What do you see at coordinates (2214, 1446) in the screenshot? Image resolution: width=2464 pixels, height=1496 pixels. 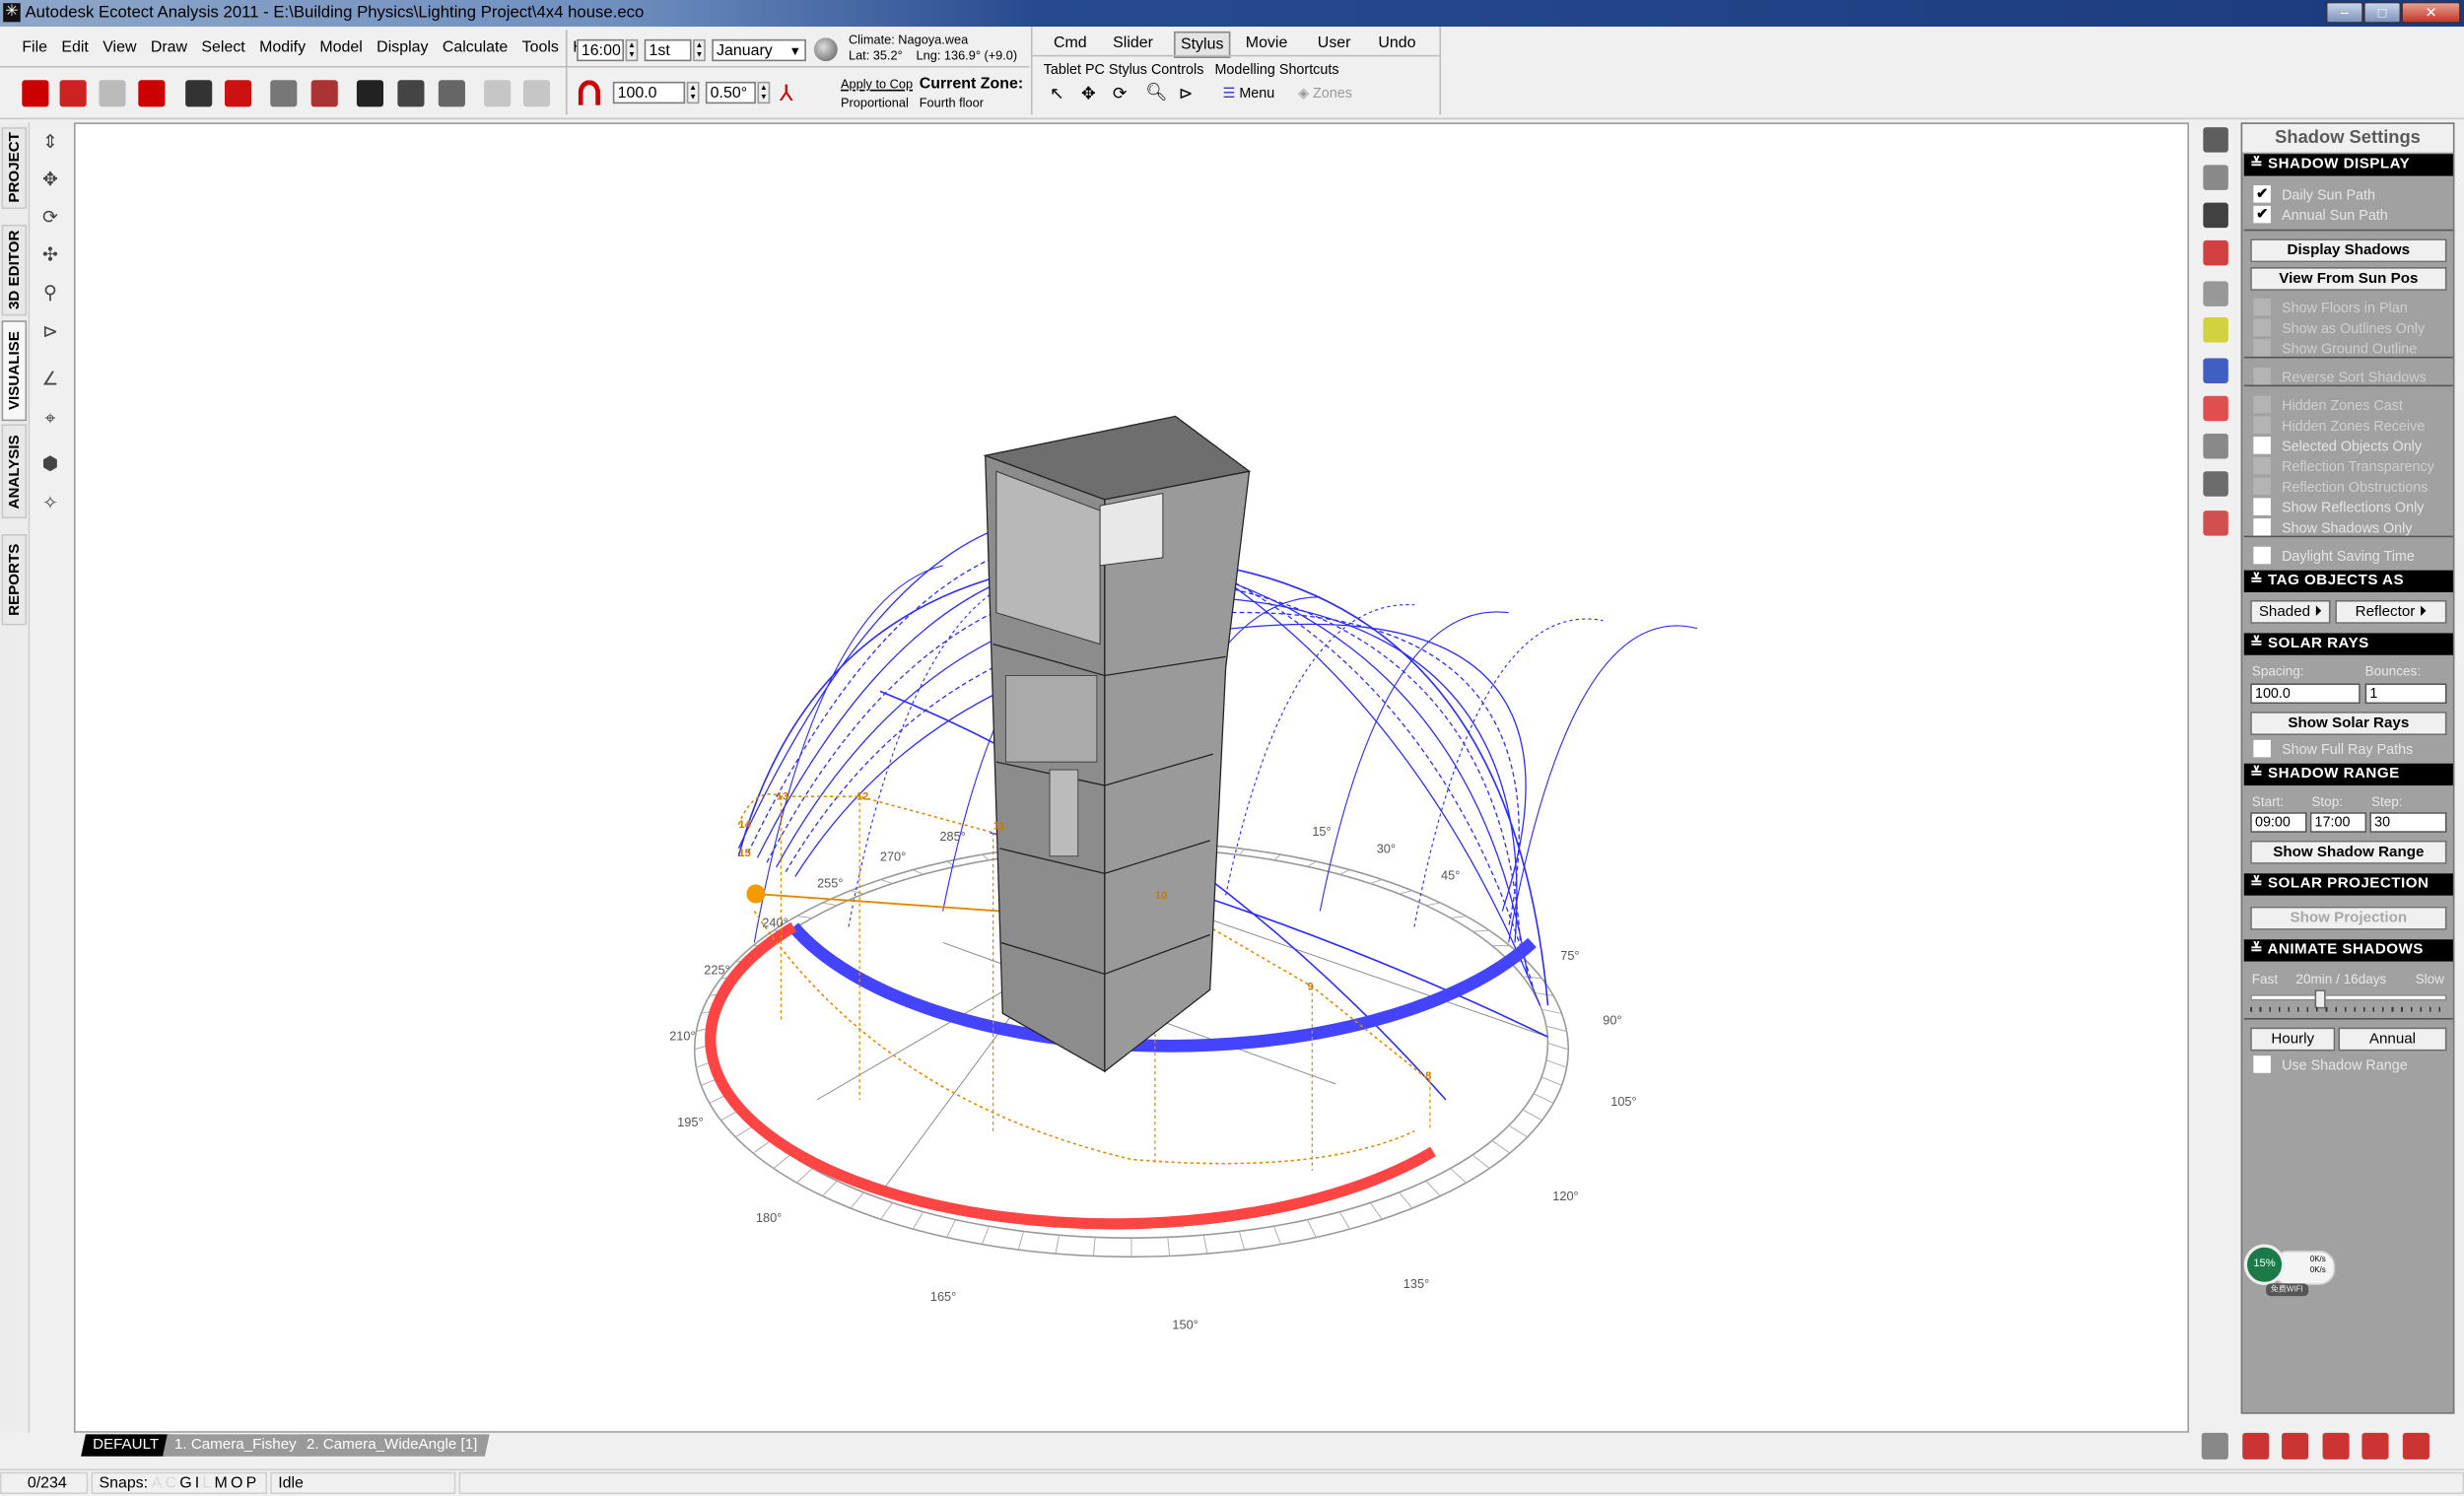 I see `tool-a-icon` at bounding box center [2214, 1446].